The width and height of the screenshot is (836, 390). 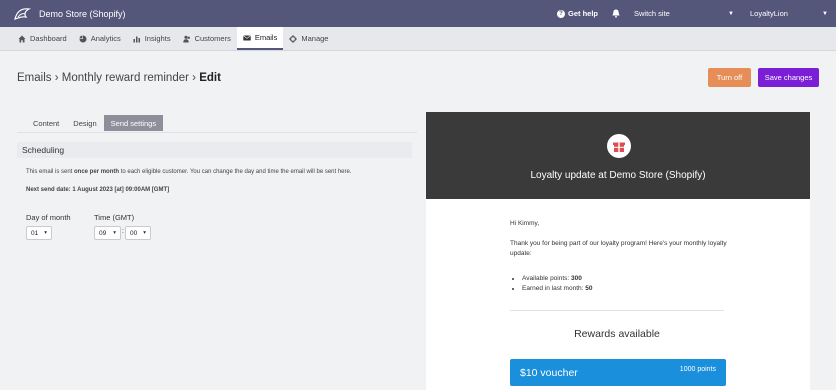 I want to click on minute-select: 00 ▾, so click(x=138, y=233).